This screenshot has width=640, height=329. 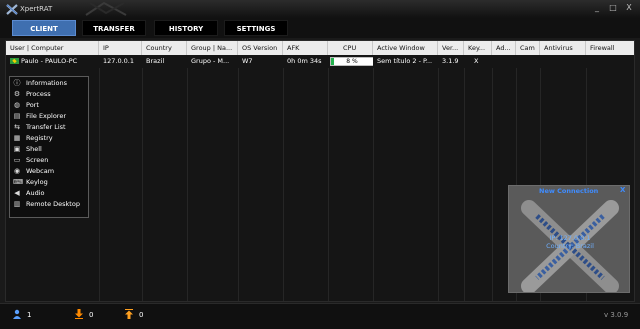 What do you see at coordinates (528, 61) in the screenshot?
I see `cell-cam` at bounding box center [528, 61].